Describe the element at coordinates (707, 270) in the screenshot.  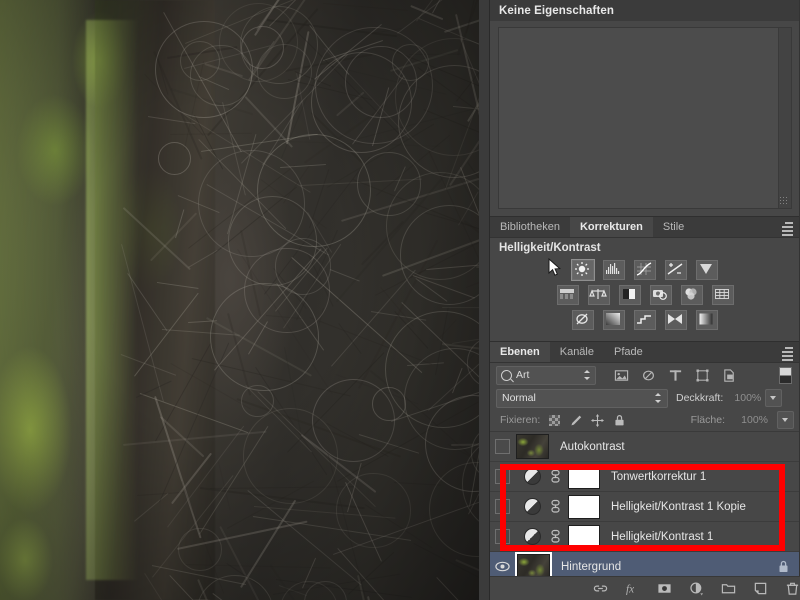
I see `vibrance-icon` at that location.